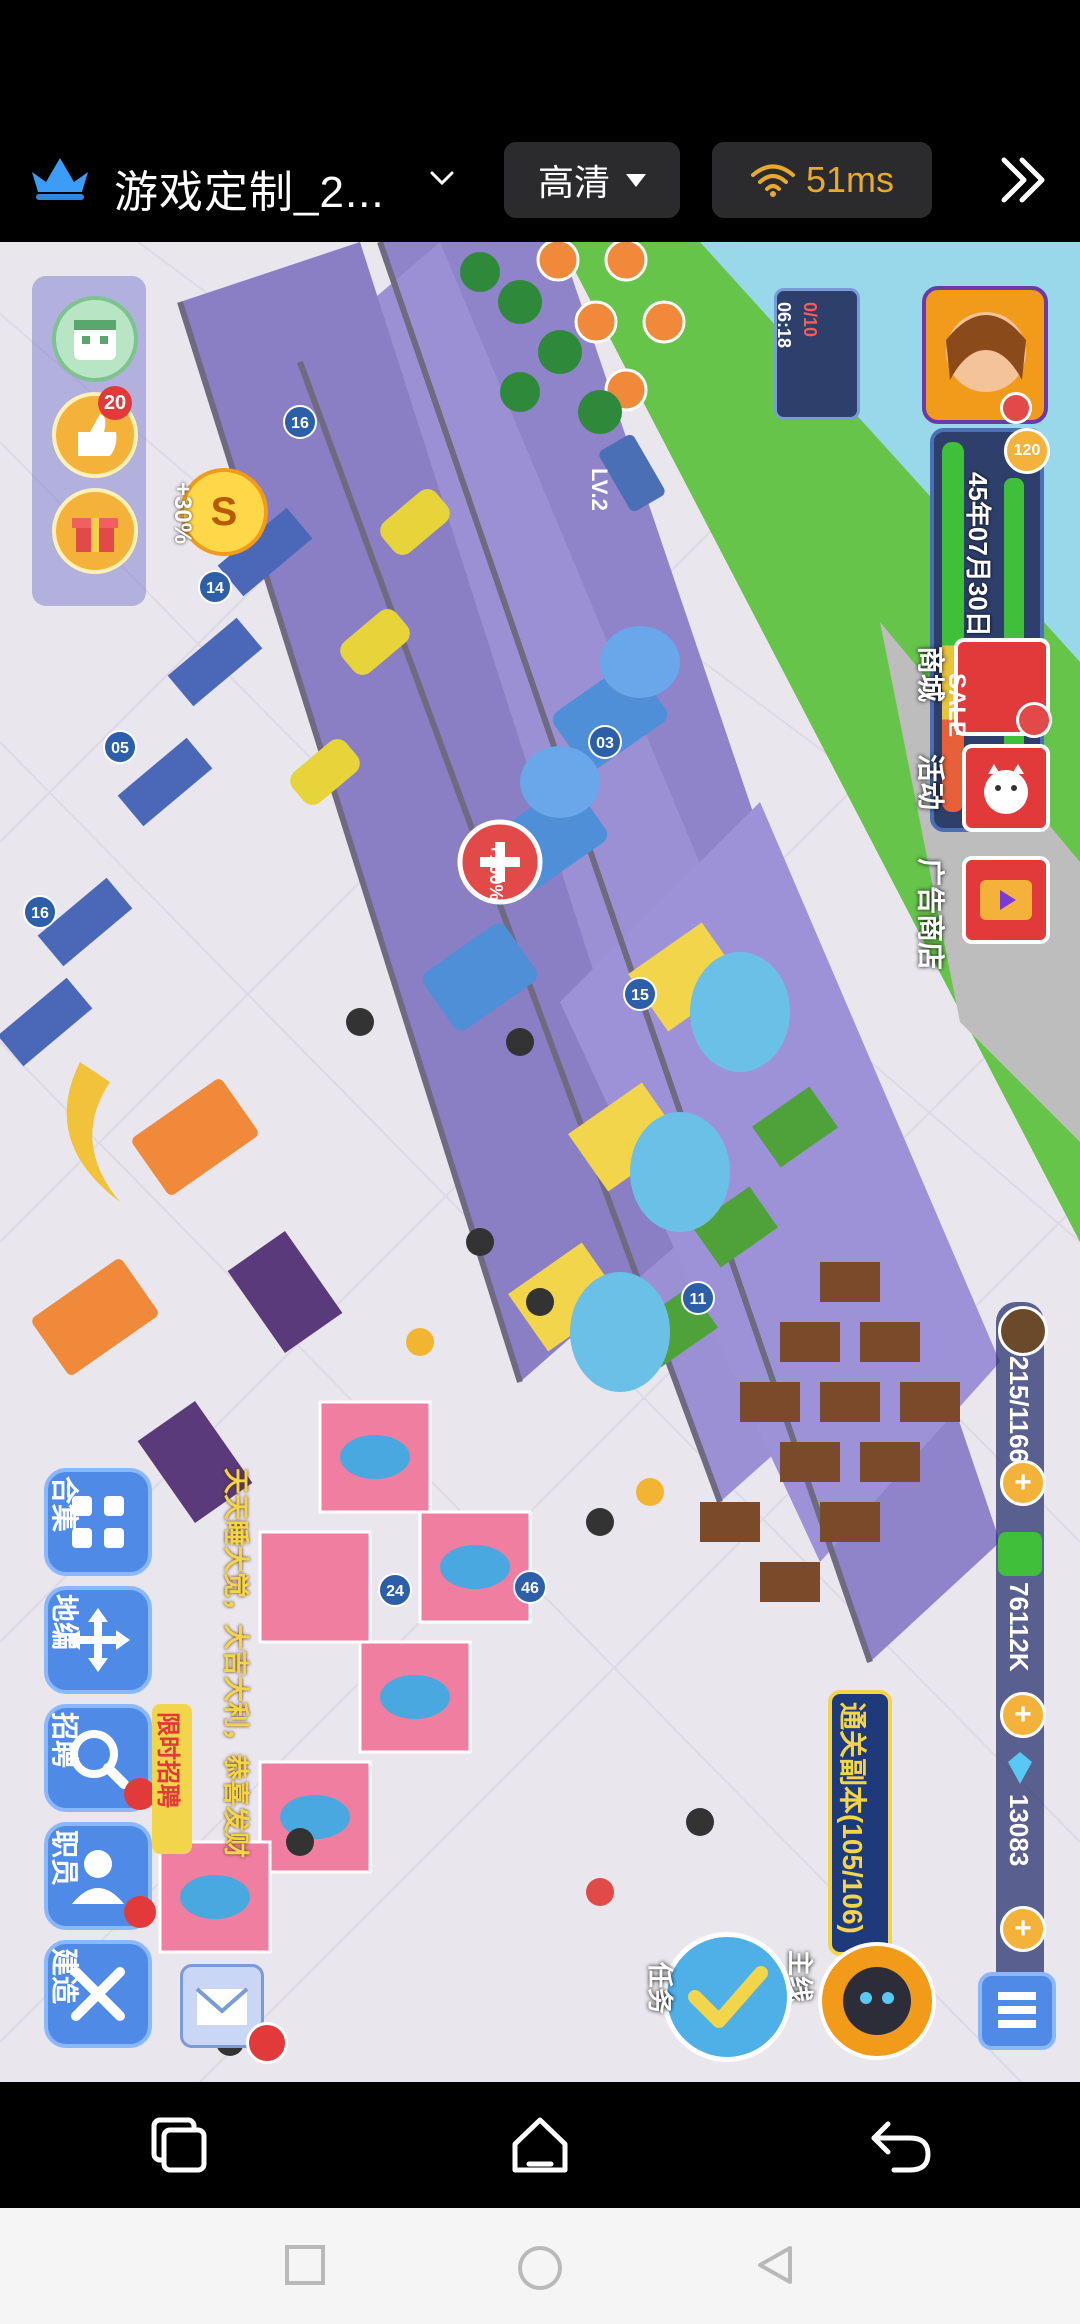  I want to click on checkmark-icon, so click(728, 1997).